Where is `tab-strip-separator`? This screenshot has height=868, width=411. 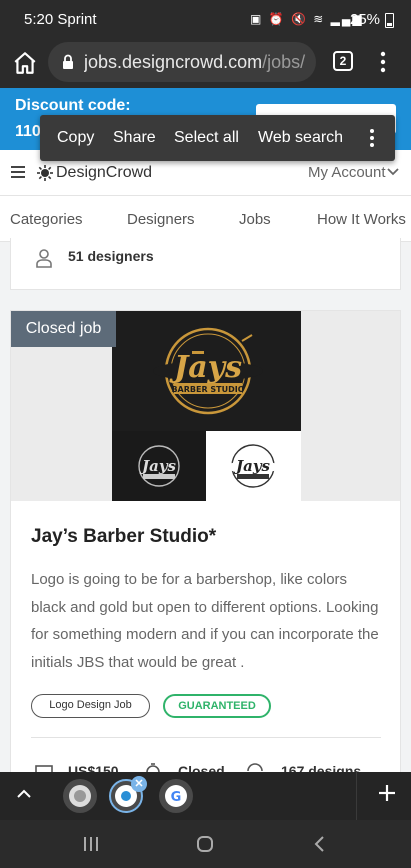 tab-strip-separator is located at coordinates (356, 796).